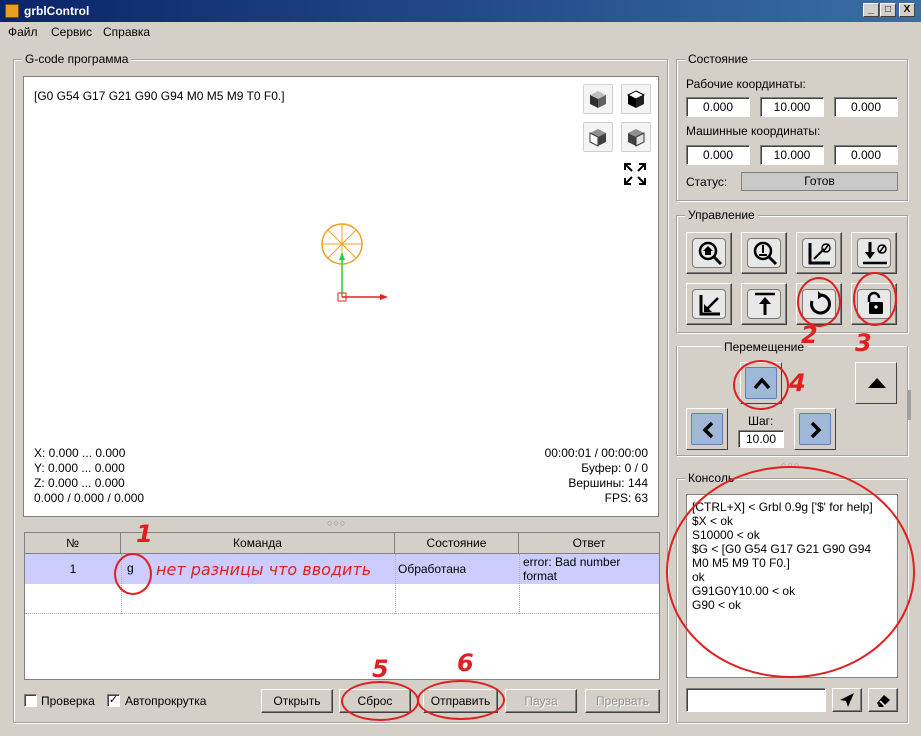 This screenshot has height=736, width=921. What do you see at coordinates (718, 59) in the screenshot?
I see `state-group-title: Состояние` at bounding box center [718, 59].